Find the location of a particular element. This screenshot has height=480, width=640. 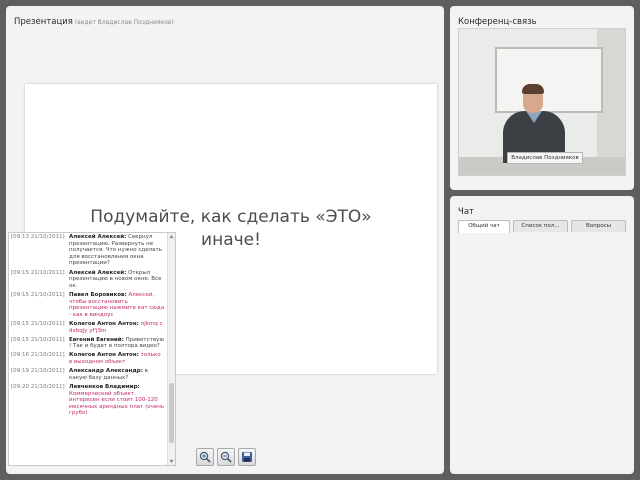

chat-scroll-thumb is located at coordinates (171, 413).